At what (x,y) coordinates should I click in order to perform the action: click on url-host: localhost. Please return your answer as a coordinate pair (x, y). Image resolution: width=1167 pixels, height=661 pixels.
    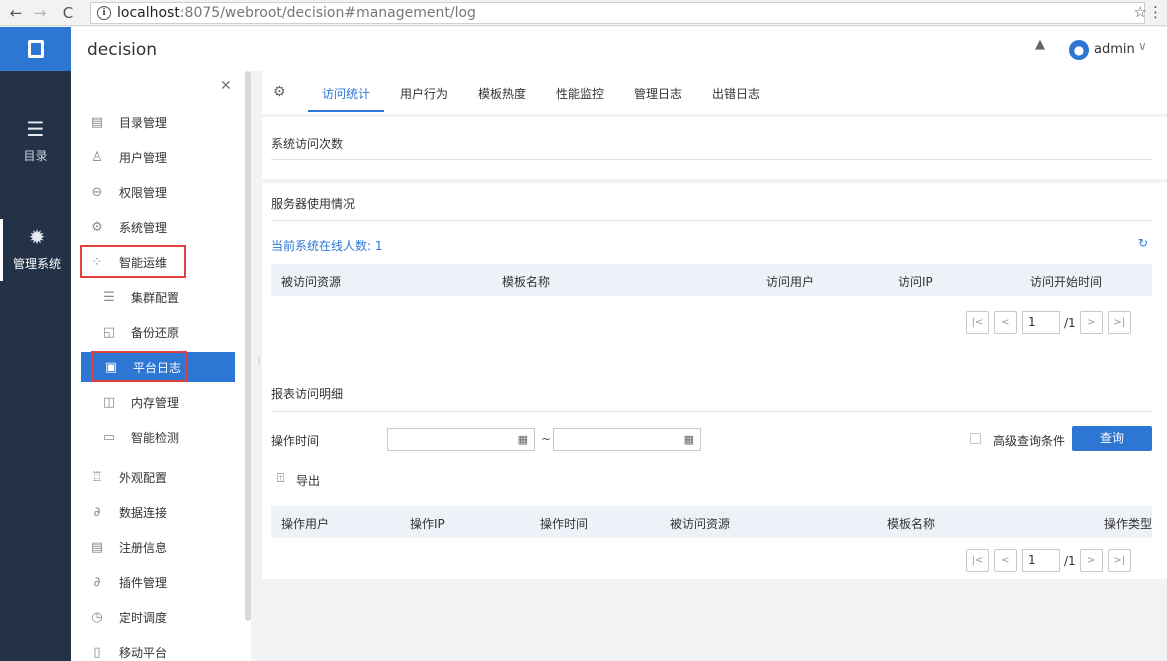
    Looking at the image, I should click on (148, 13).